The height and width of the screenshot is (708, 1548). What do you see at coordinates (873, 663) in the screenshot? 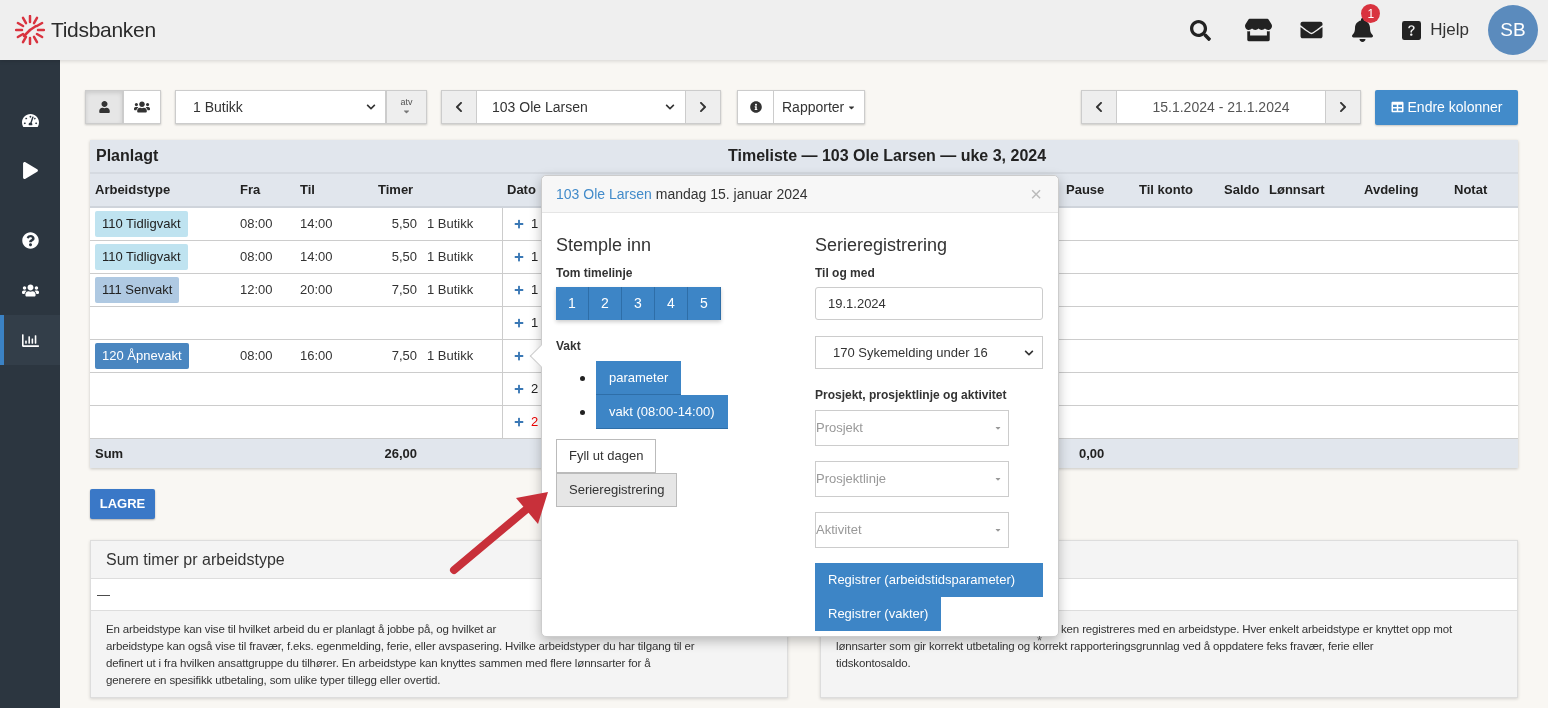
I see `description-text: tidskontosaldo.` at bounding box center [873, 663].